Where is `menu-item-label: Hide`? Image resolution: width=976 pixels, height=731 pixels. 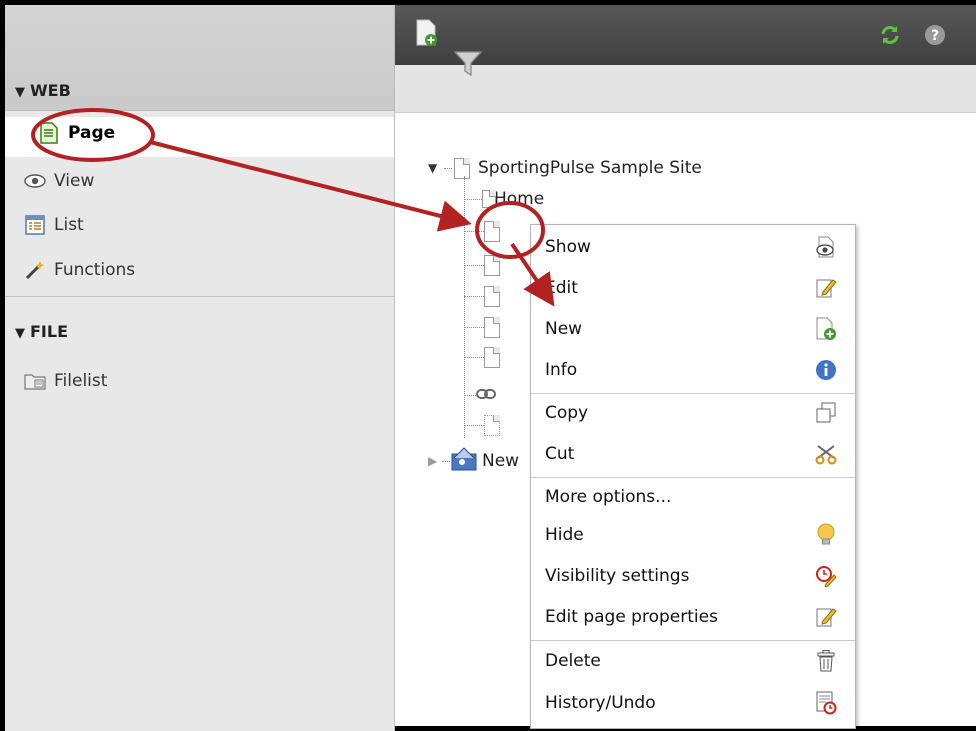
menu-item-label: Hide is located at coordinates (564, 535).